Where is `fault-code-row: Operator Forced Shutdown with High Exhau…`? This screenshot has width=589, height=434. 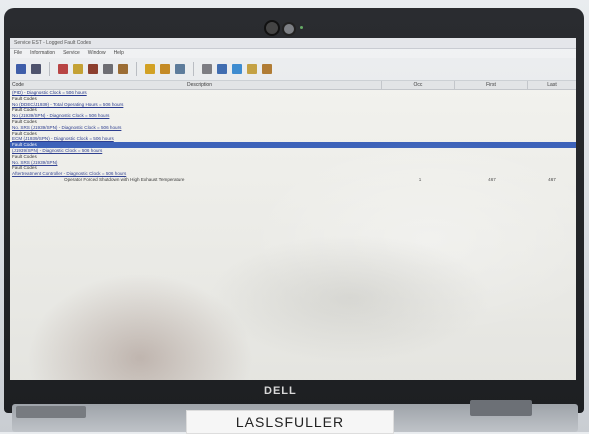
fault-code-row: Operator Forced Shutdown with High Exhau… is located at coordinates (293, 180).